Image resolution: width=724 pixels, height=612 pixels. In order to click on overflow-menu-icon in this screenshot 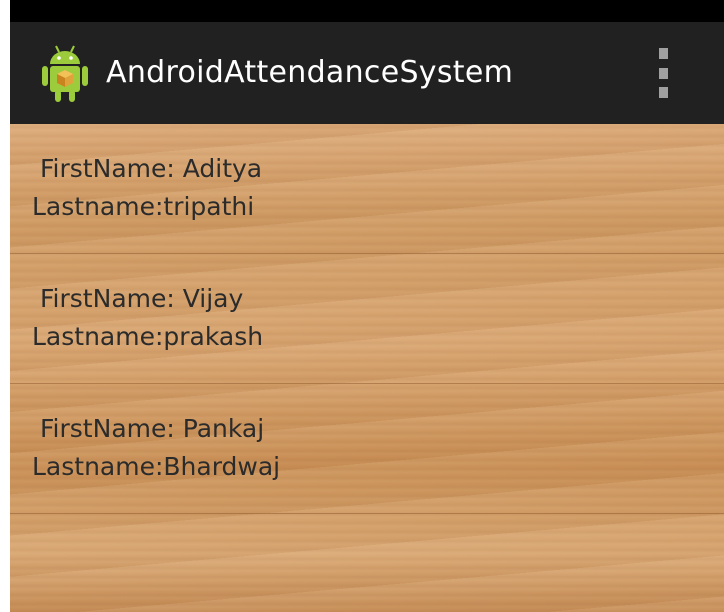, I will do `click(663, 73)`.